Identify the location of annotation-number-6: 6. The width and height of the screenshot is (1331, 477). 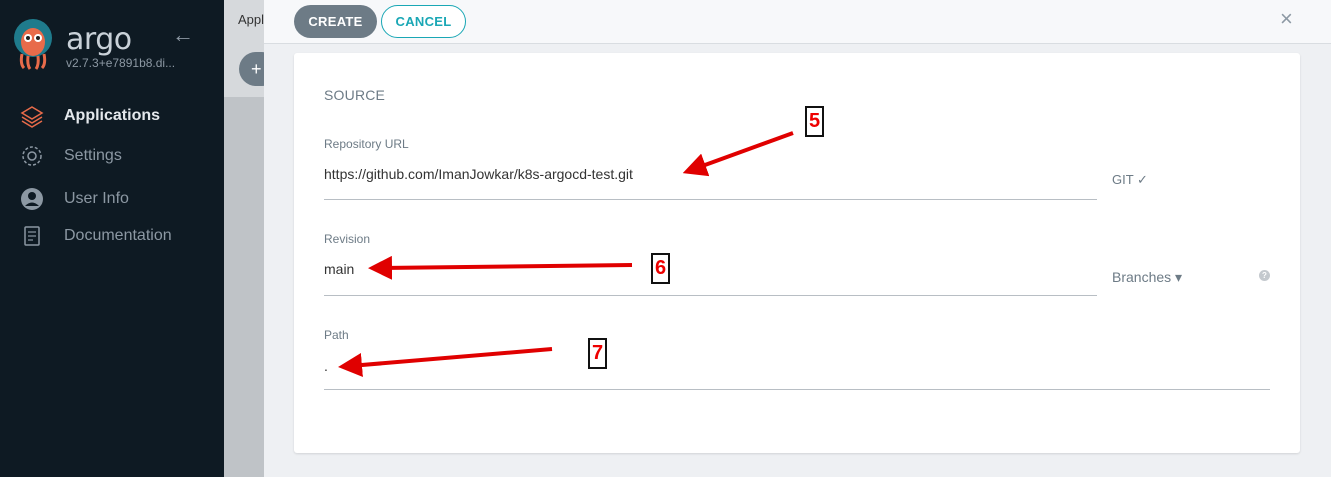
(660, 268).